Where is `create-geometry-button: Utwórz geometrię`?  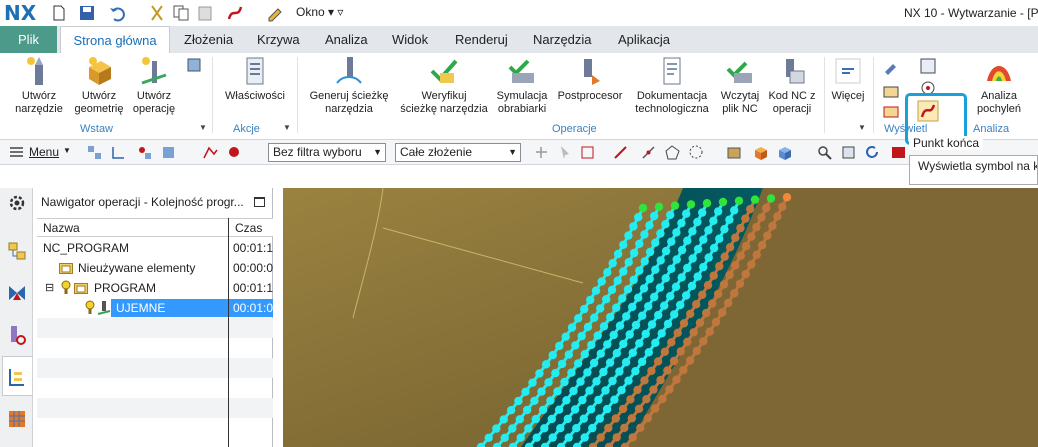
create-geometry-button: Utwórz geometrię is located at coordinates (99, 85).